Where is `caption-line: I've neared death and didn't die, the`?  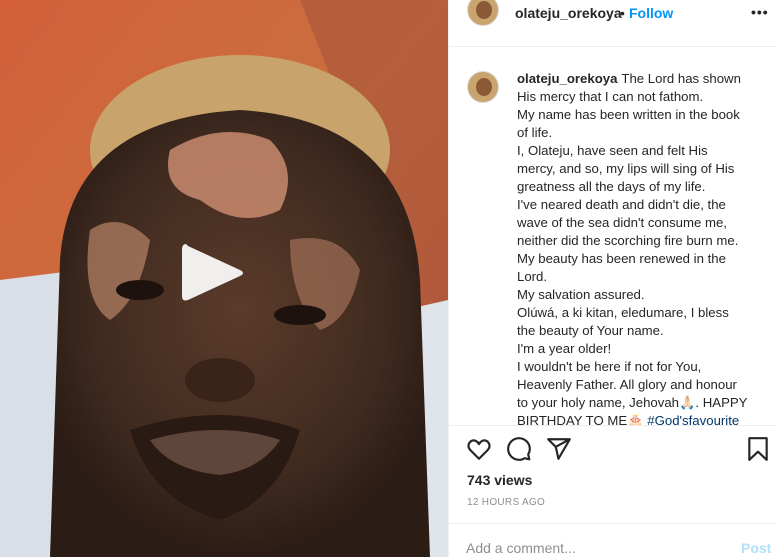
caption-line: I've neared death and didn't die, the is located at coordinates (621, 204).